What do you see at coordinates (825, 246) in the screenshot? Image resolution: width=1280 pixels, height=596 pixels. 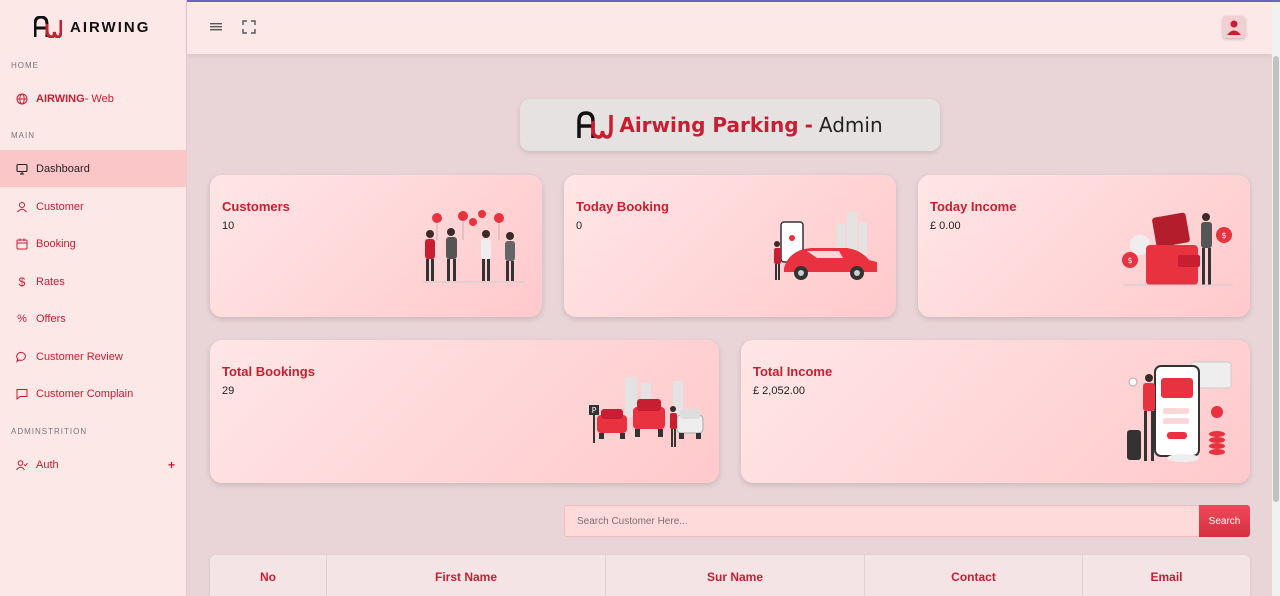 I see `car-booking-illustration` at bounding box center [825, 246].